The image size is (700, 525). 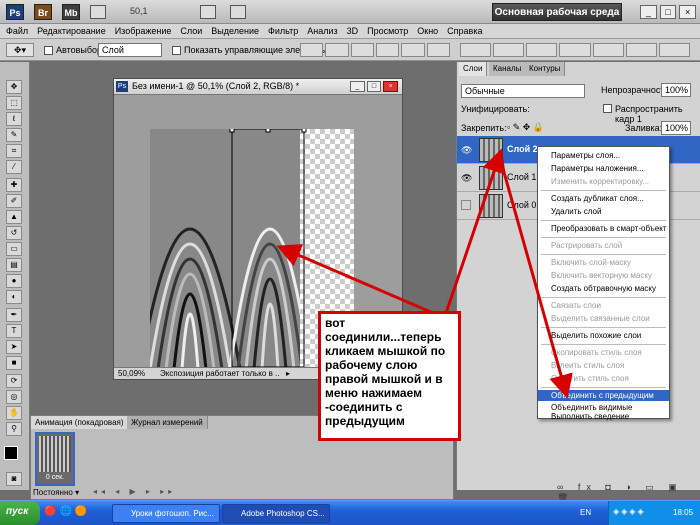 I want to click on menu-item-select-similar: Выделить похожие слои, so click(x=603, y=335).